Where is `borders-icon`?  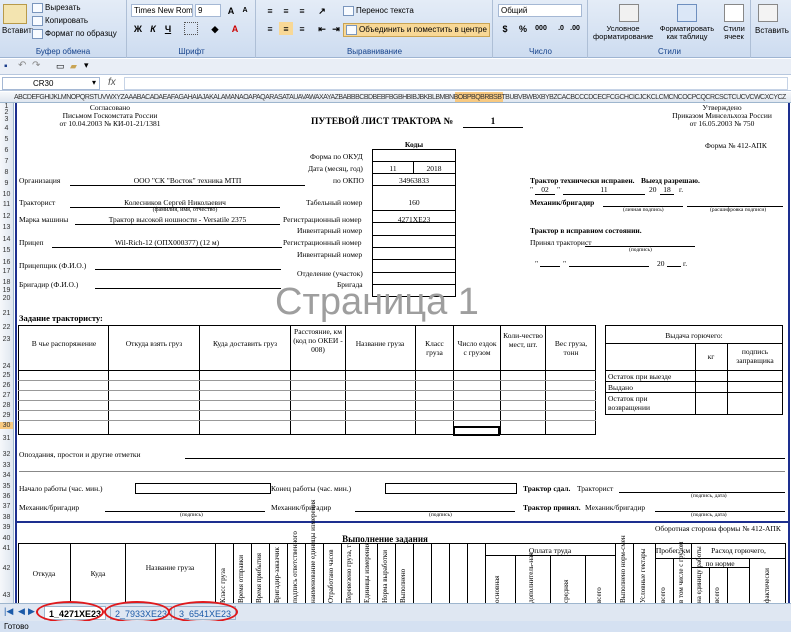
borders-icon is located at coordinates (191, 28).